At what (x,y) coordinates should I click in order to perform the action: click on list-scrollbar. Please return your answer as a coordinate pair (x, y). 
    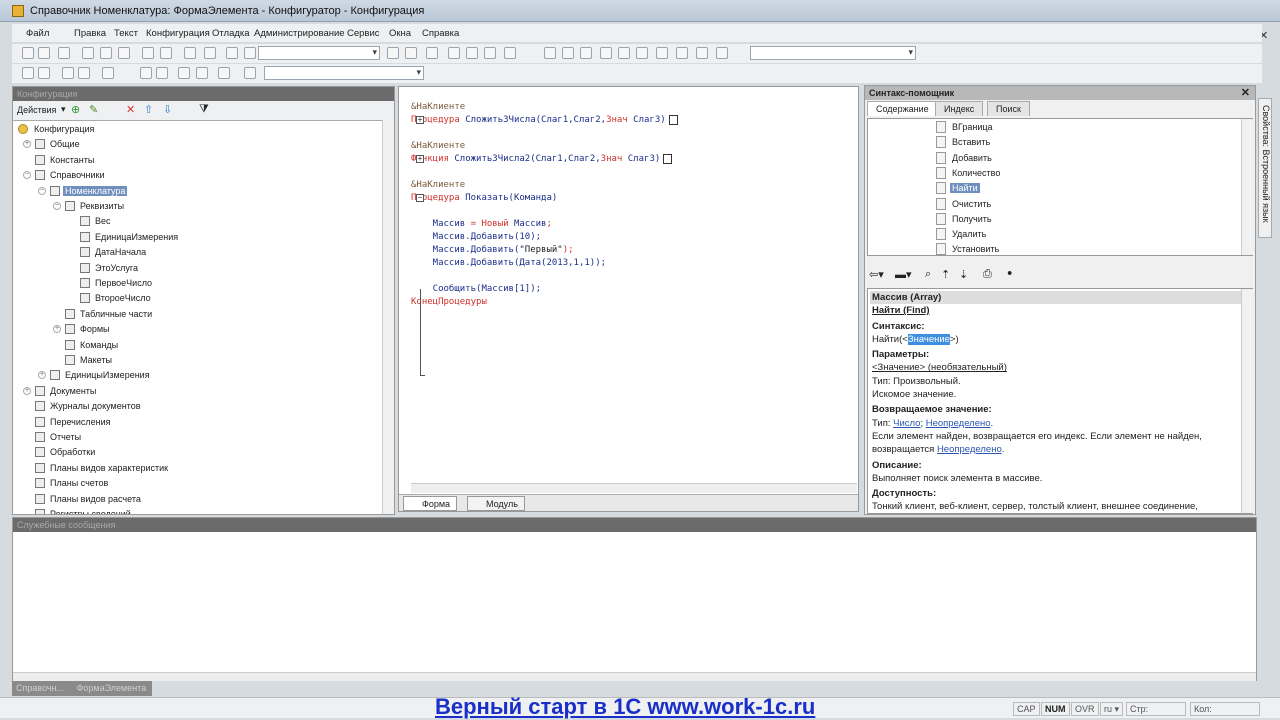
    Looking at the image, I should click on (1247, 187).